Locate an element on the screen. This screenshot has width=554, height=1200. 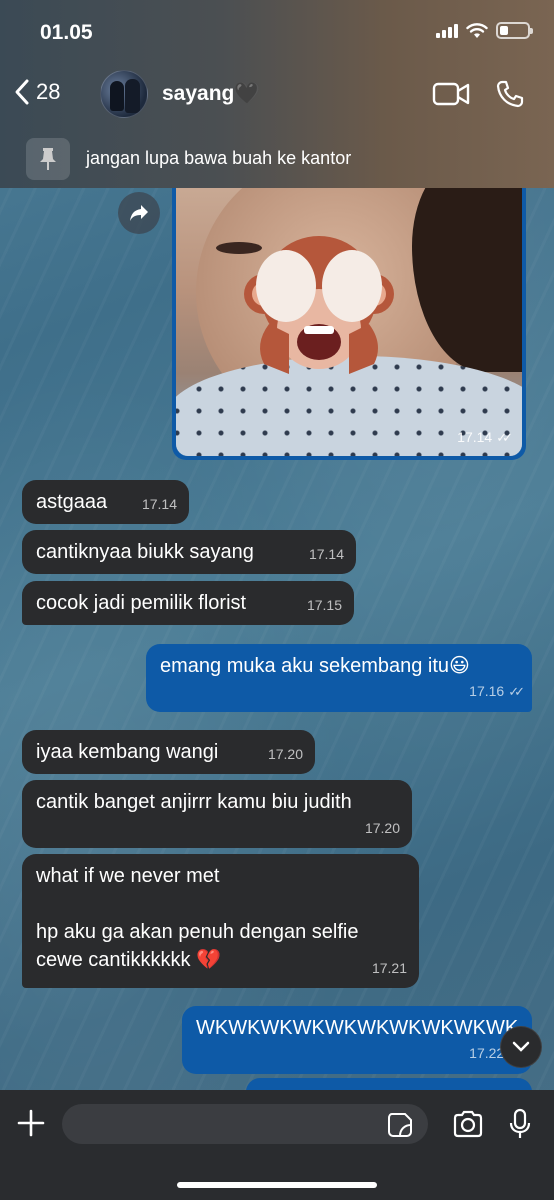
status-icons is located at coordinates (484, 30).